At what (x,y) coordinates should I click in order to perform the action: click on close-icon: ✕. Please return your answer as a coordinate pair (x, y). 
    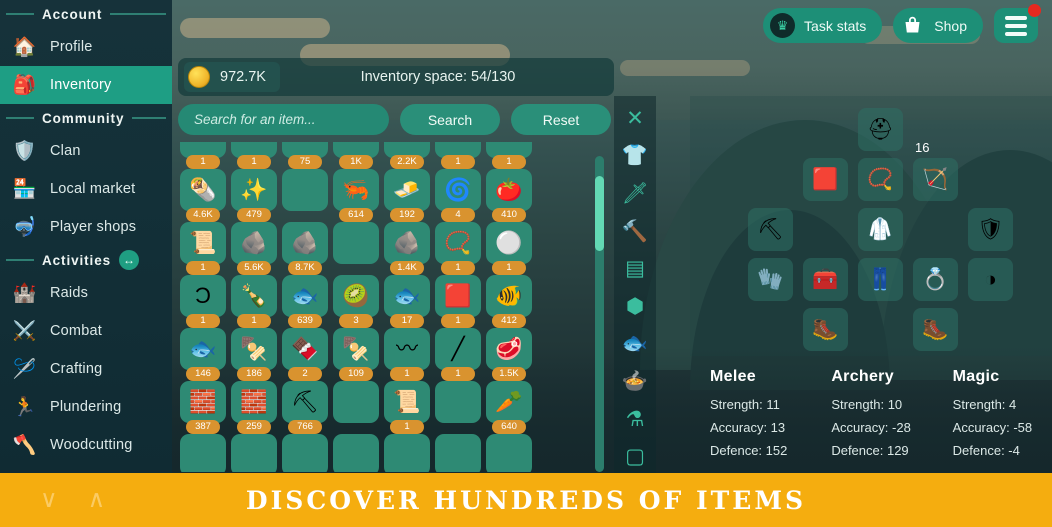
    Looking at the image, I should click on (635, 118).